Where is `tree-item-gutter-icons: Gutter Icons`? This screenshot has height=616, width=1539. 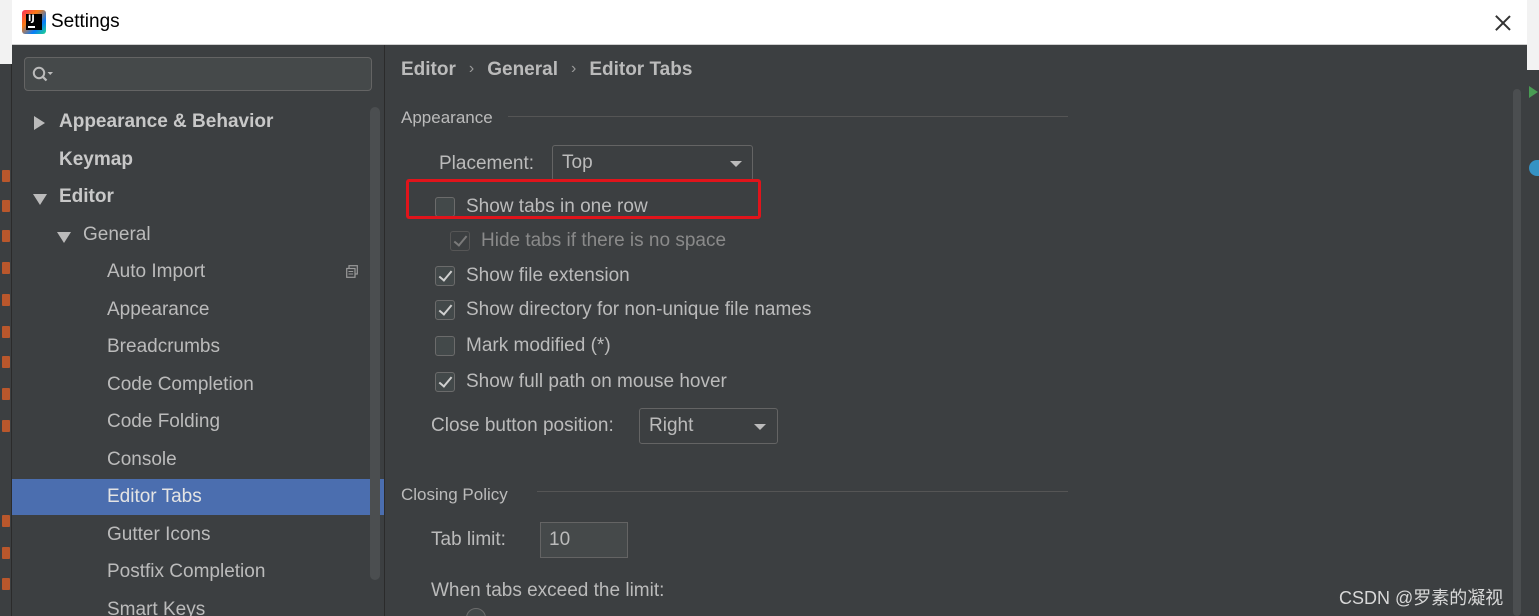 tree-item-gutter-icons: Gutter Icons is located at coordinates (198, 535).